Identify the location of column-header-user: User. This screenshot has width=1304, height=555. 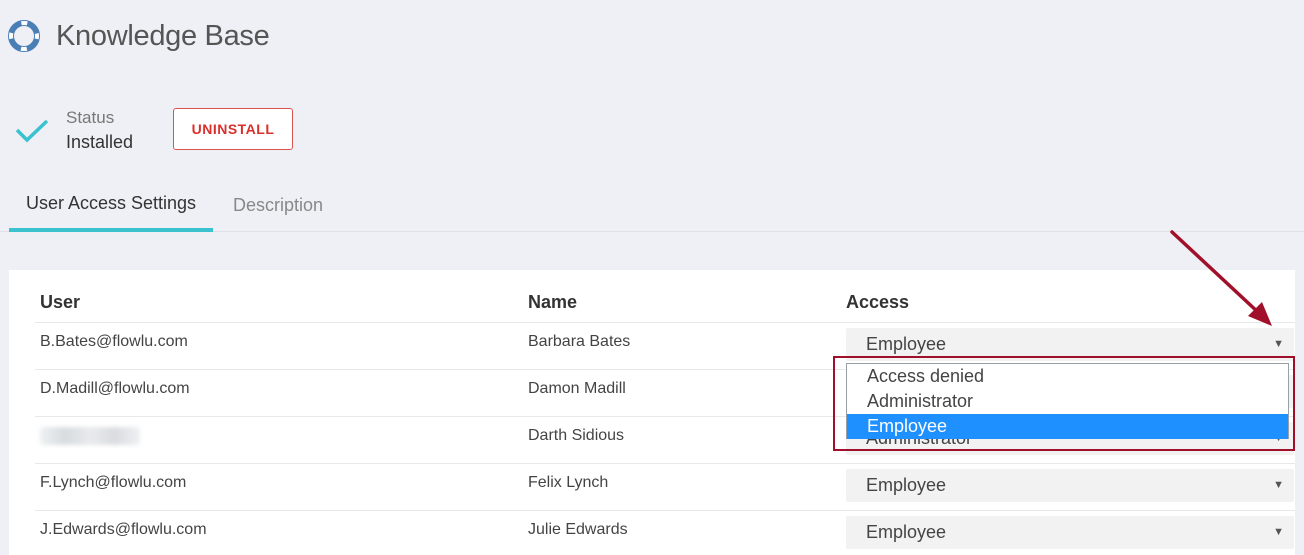
(60, 302).